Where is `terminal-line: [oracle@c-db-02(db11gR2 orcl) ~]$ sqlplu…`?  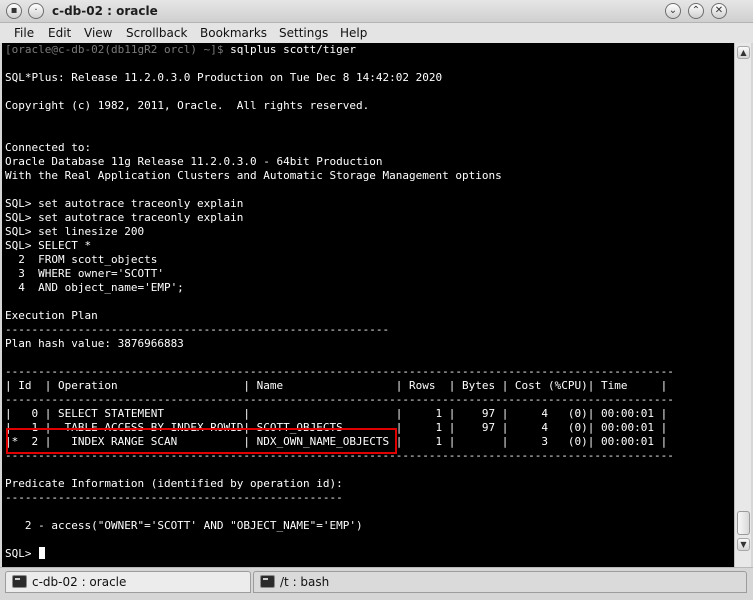
terminal-line: [oracle@c-db-02(db11gR2 orcl) ~]$ sqlplu… is located at coordinates (180, 50).